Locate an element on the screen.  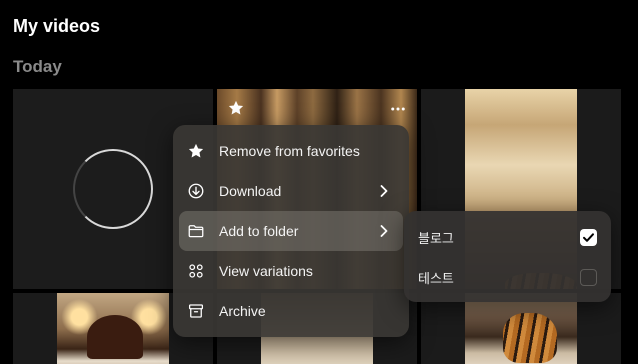
menu-item-archive: Archive is located at coordinates (291, 311).